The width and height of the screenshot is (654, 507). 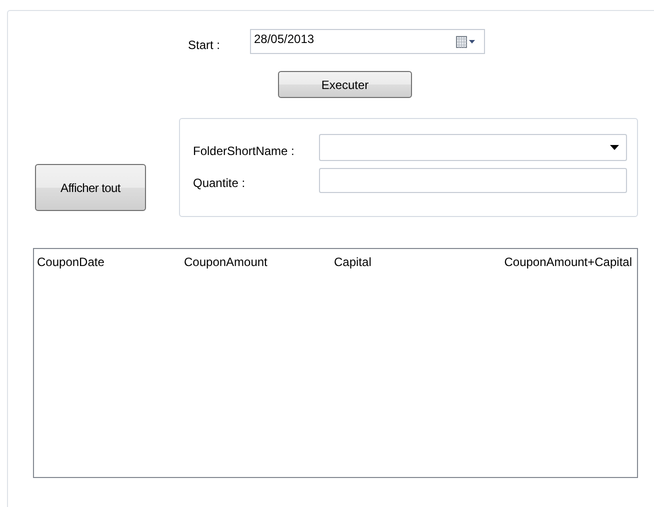 I want to click on start-label: Start :, so click(x=205, y=45).